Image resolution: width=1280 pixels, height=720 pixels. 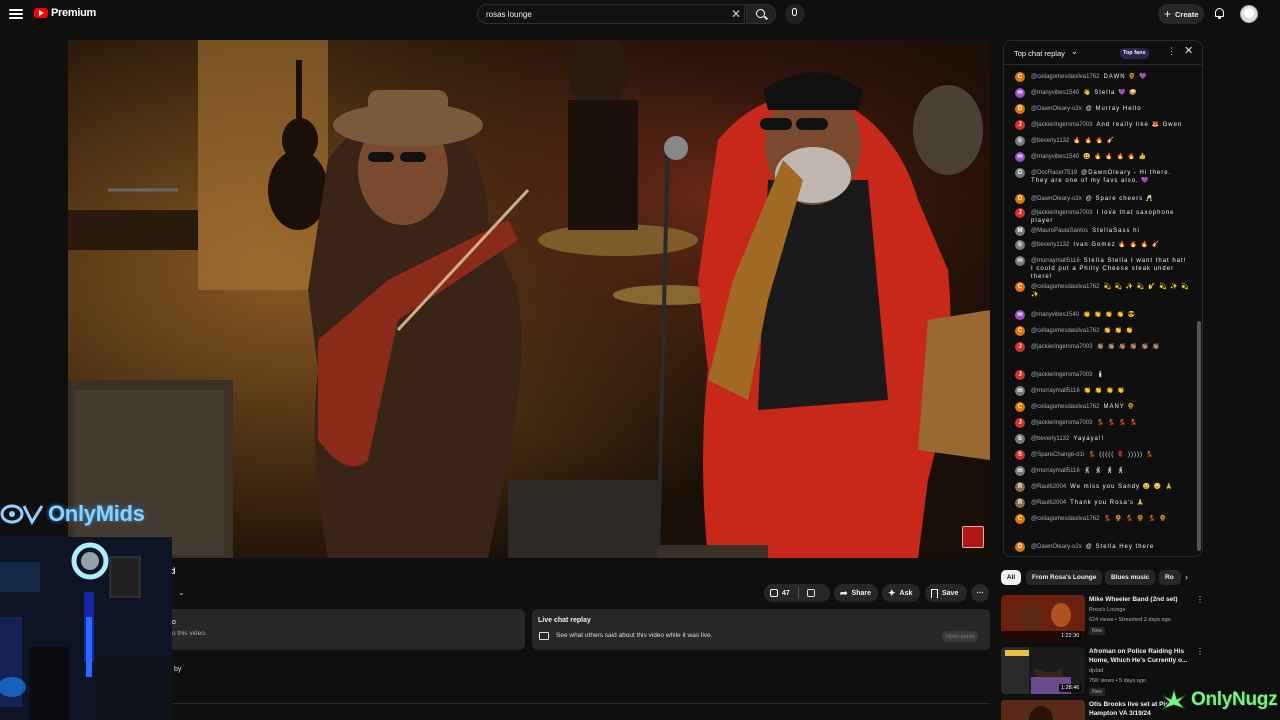 I want to click on like-icon, so click(x=774, y=593).